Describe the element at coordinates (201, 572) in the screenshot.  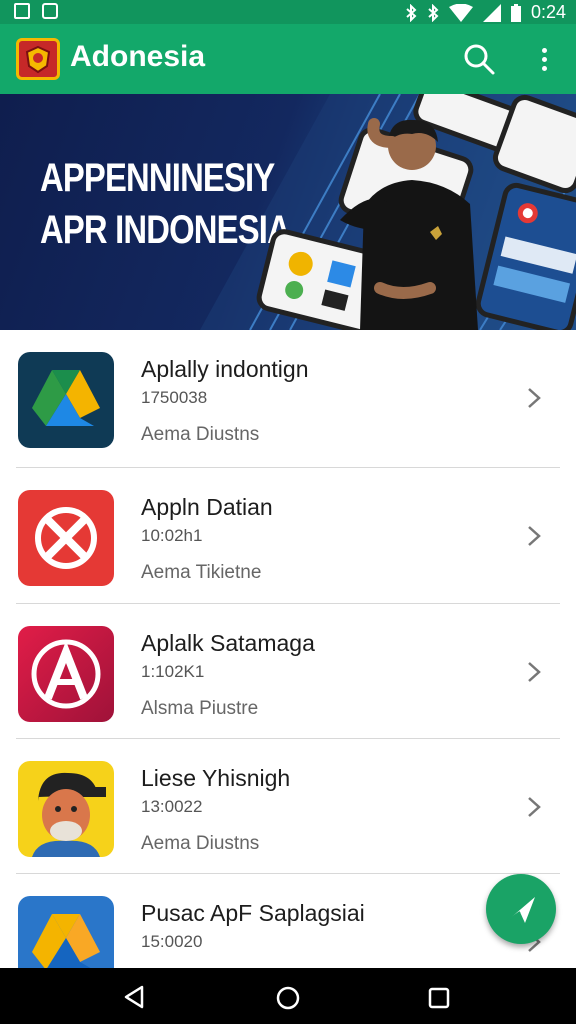
I see `app-subtitle: Aema Tikietne` at that location.